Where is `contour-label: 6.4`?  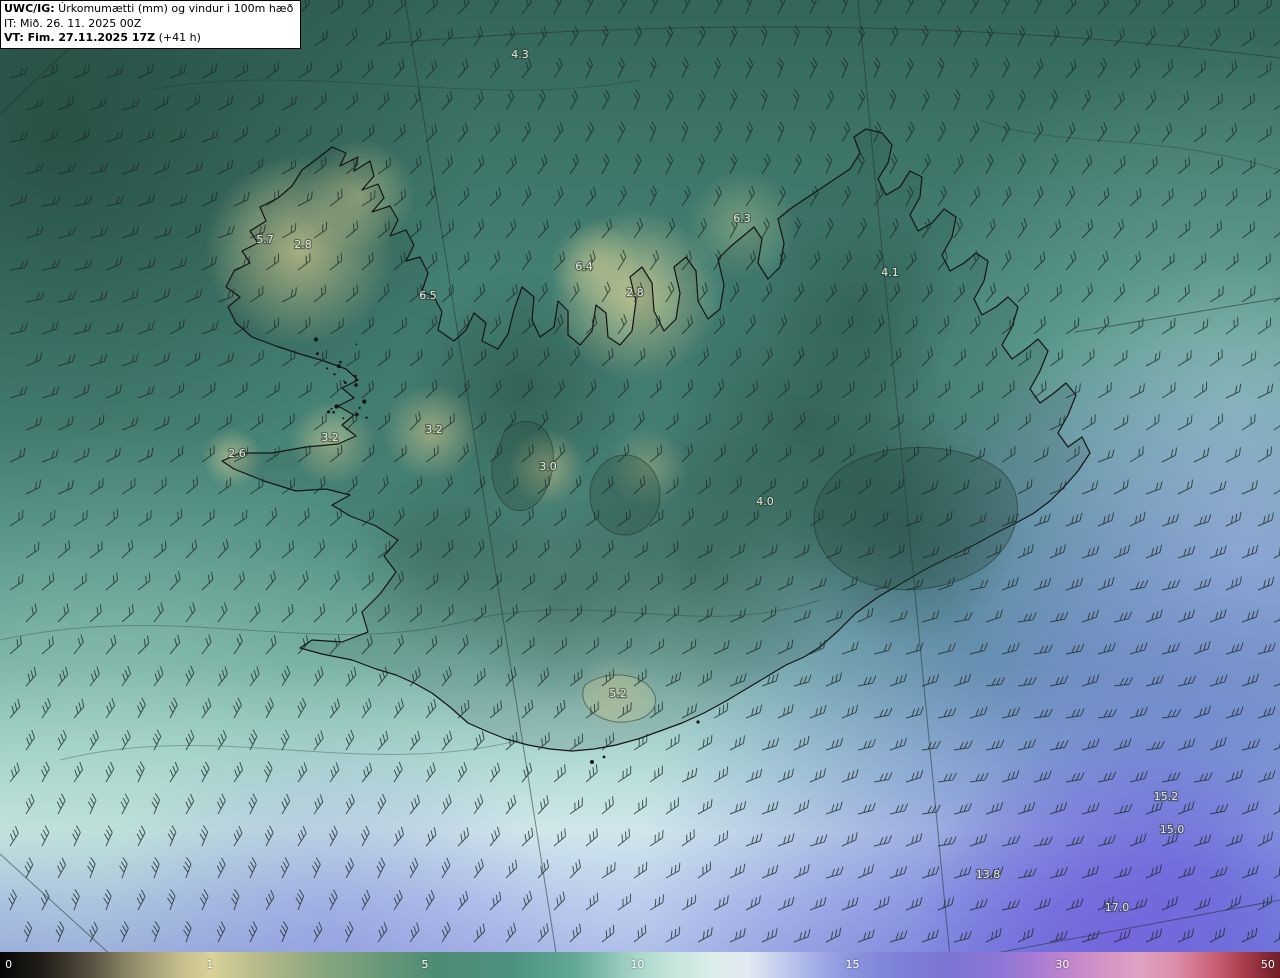
contour-label: 6.4 is located at coordinates (584, 266).